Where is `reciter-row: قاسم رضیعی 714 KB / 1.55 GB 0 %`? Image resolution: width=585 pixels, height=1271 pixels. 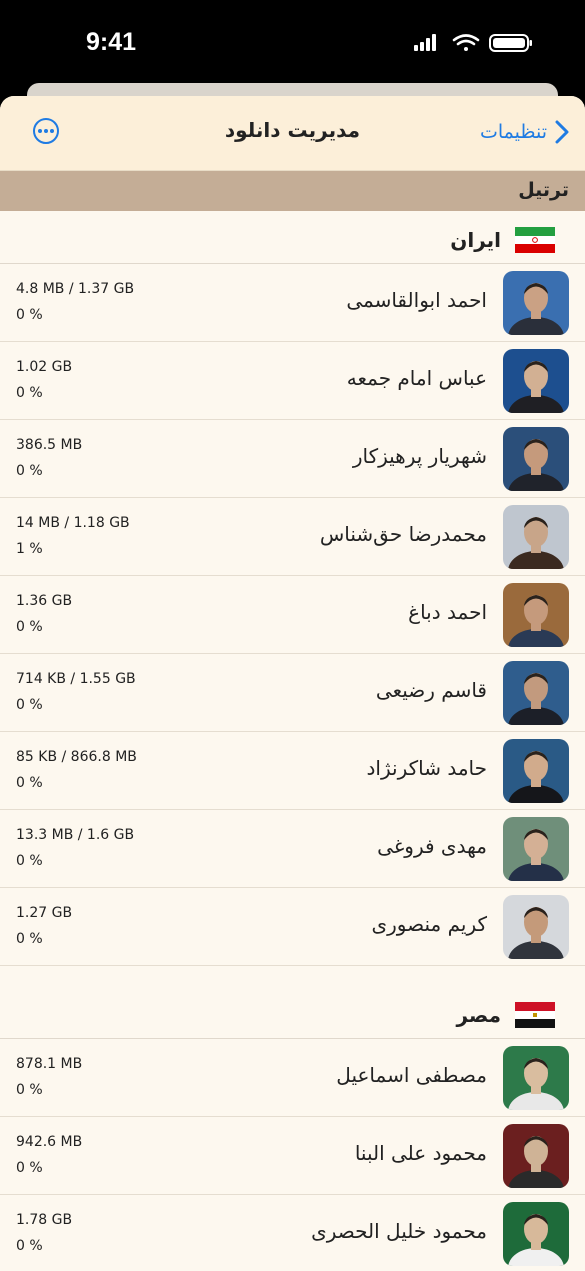
reciter-row: قاسم رضیعی 714 KB / 1.55 GB 0 % is located at coordinates (292, 693).